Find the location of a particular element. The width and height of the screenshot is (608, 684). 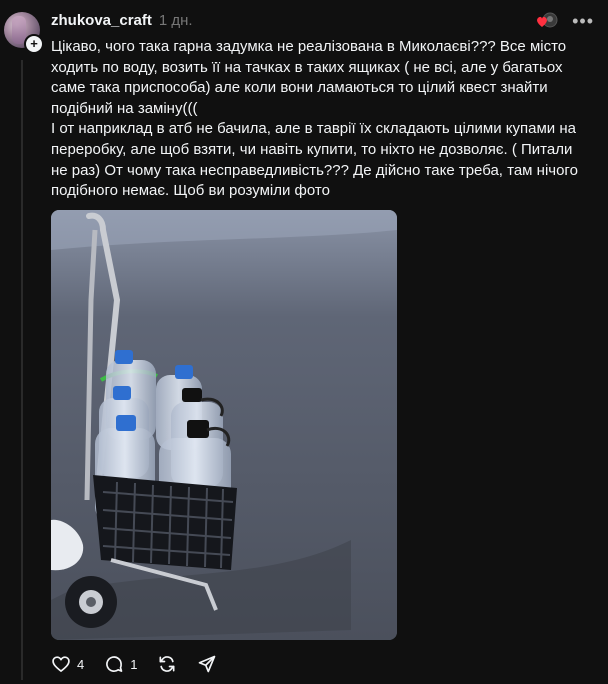

share-button is located at coordinates (207, 664).